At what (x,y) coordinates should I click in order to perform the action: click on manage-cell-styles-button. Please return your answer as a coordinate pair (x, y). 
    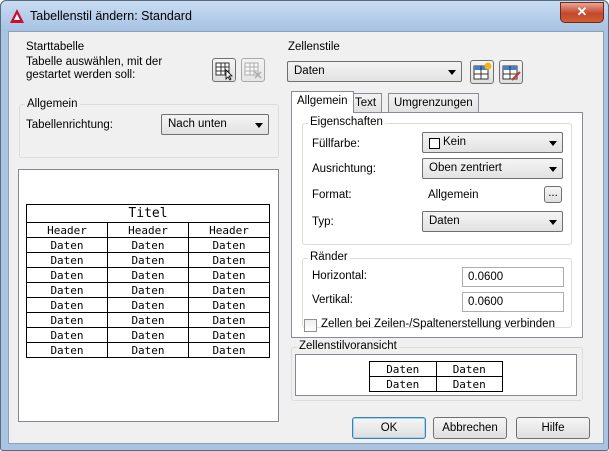
    Looking at the image, I should click on (511, 72).